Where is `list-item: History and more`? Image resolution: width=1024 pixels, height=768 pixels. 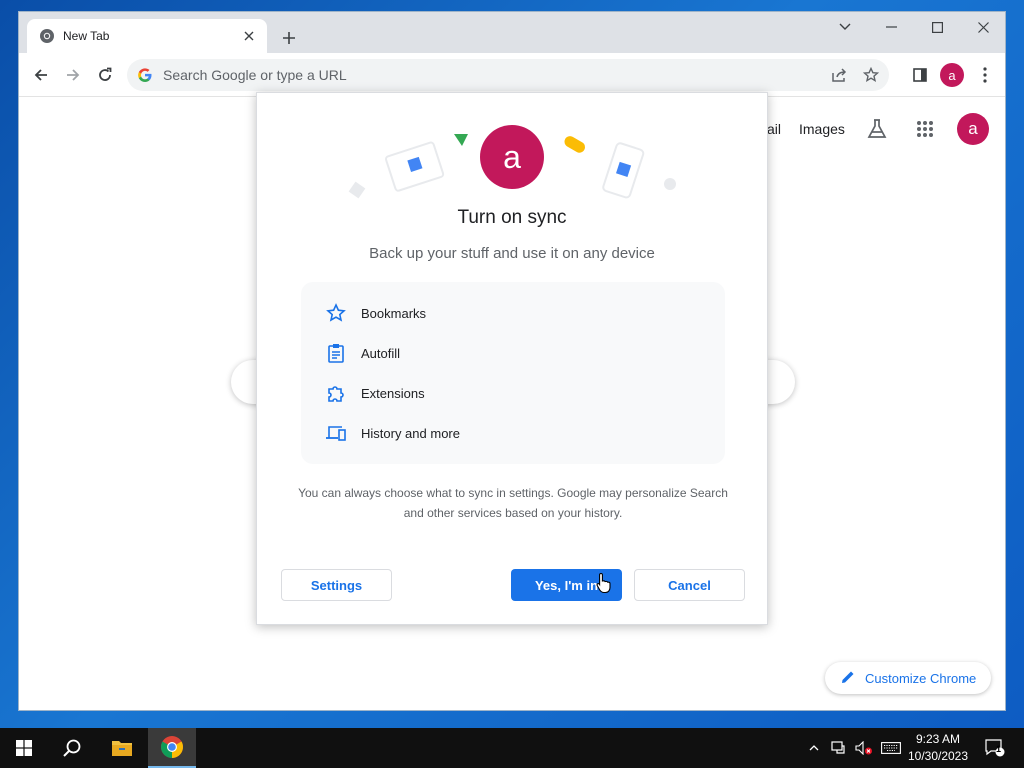
list-item: History and more is located at coordinates (392, 433).